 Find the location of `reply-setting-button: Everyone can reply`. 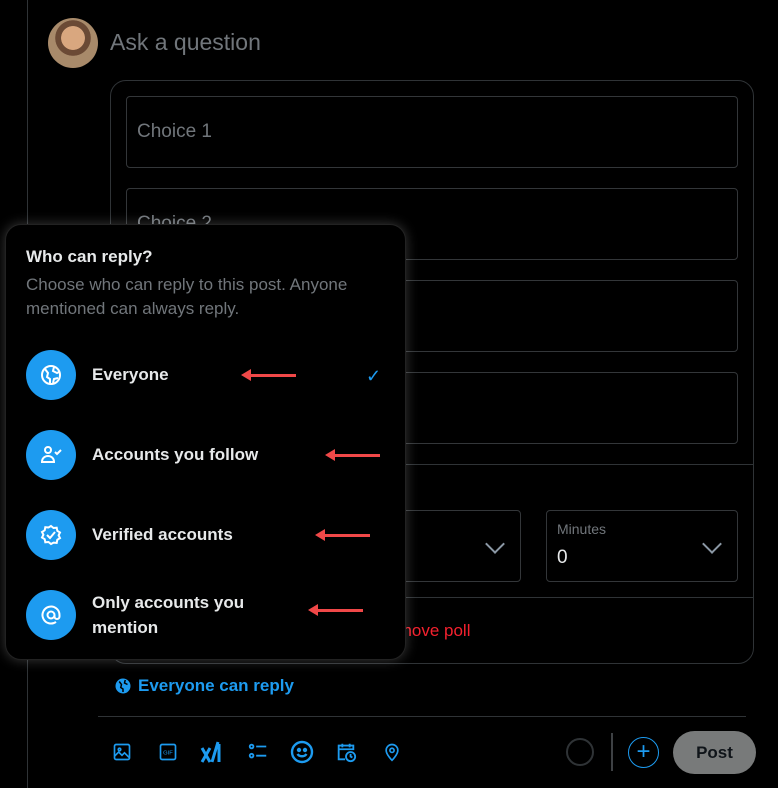

reply-setting-button: Everyone can reply is located at coordinates (204, 686).